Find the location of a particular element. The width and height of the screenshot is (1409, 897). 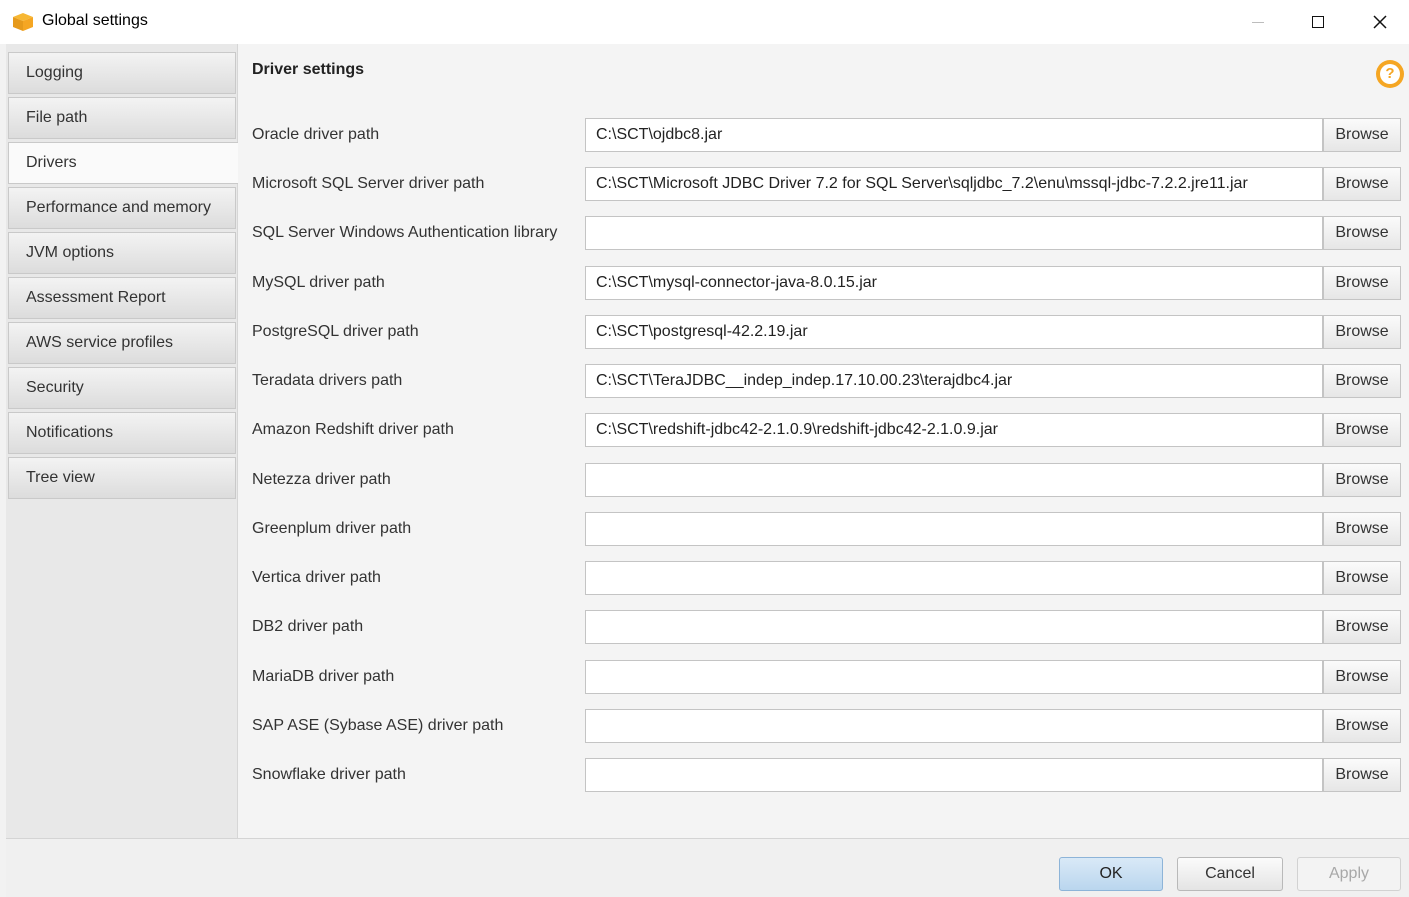

driver-row-snowflake: Snowflake driver path Browse is located at coordinates (823, 776).